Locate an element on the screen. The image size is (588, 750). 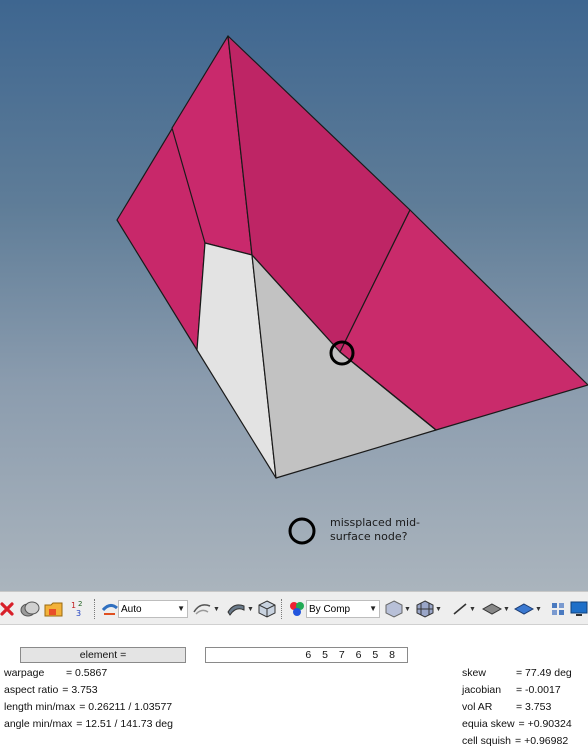
metric-length-min-max: length min/max = 0.26211 / 1.03577 is located at coordinates (88, 707).